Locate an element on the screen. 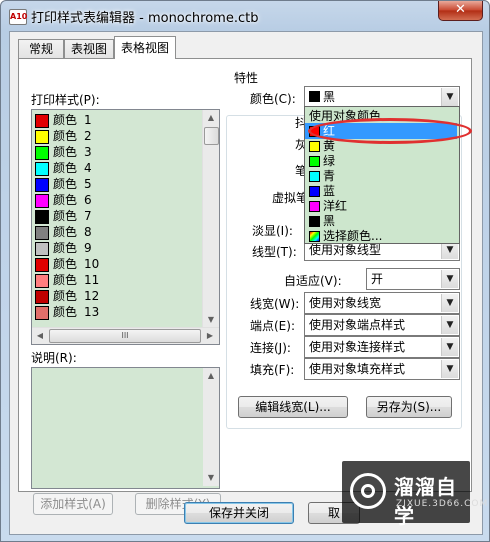 The height and width of the screenshot is (542, 490). color-option-label: 黑 is located at coordinates (329, 221).